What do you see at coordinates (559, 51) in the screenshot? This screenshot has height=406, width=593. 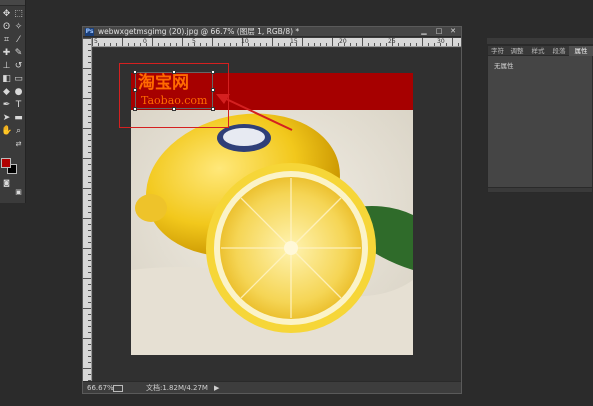 I see `tab-paragraph: 段落` at bounding box center [559, 51].